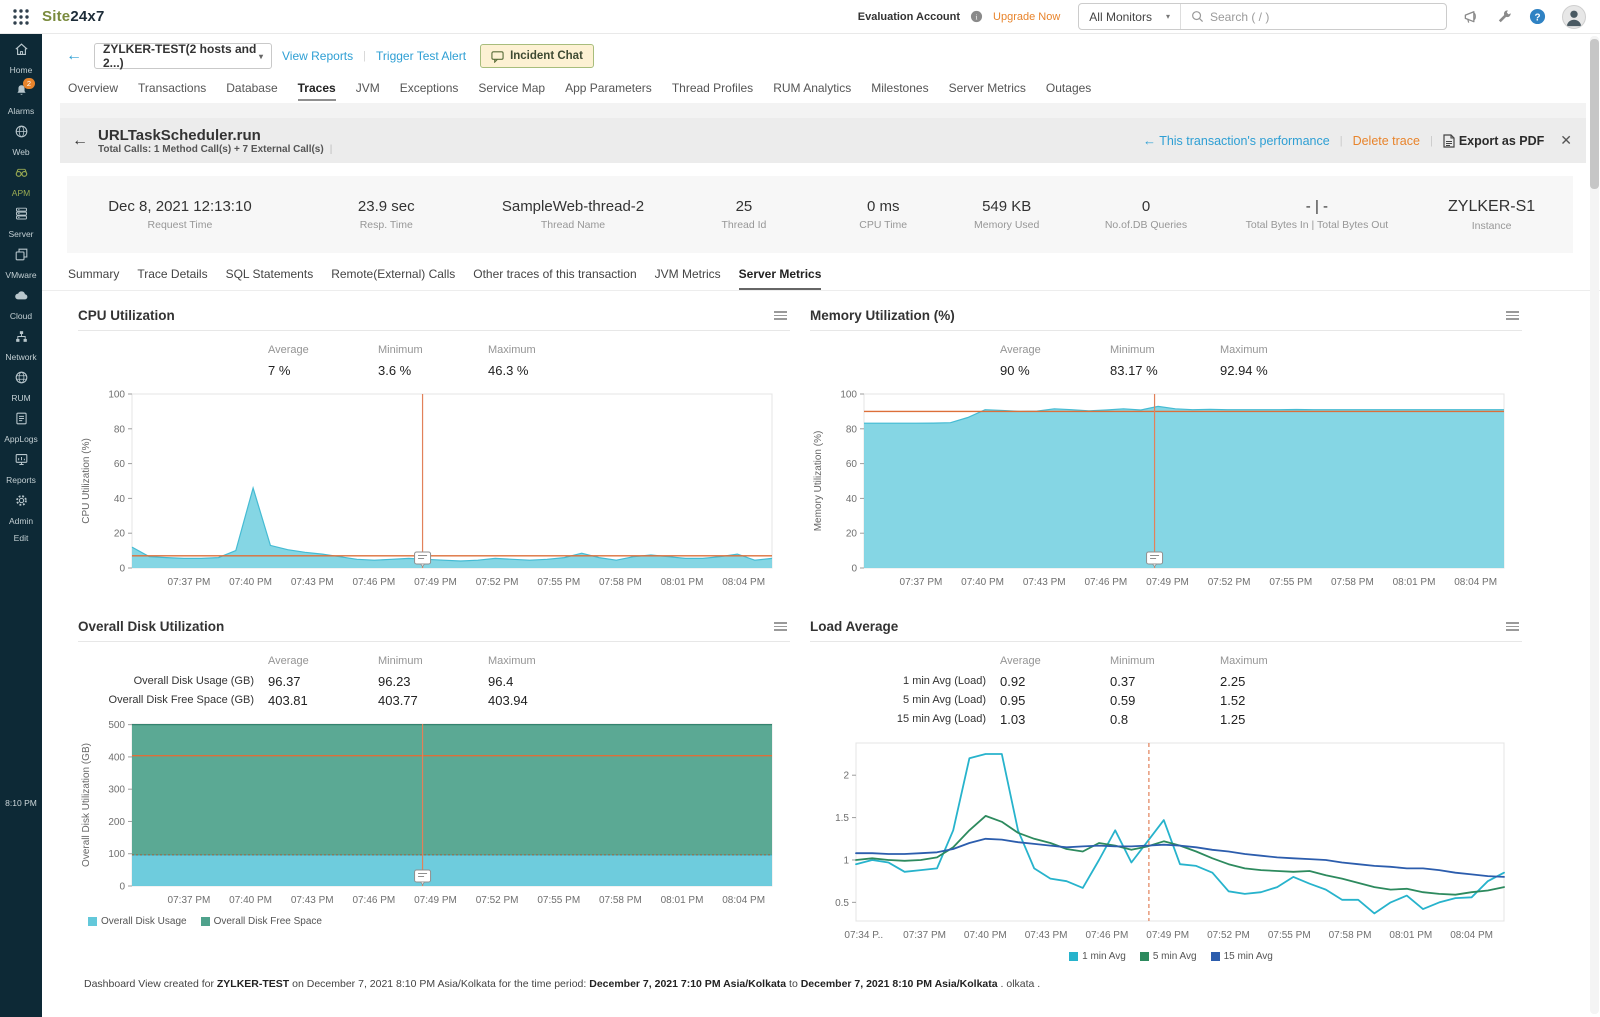 The image size is (1600, 1017). I want to click on sidebar-clock: 8:10 PM, so click(21, 803).